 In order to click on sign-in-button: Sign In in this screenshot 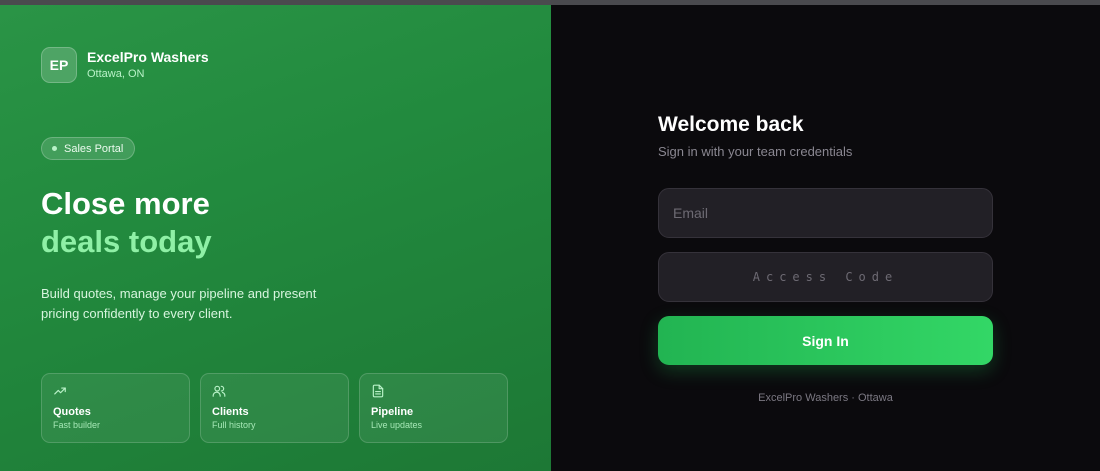, I will do `click(825, 340)`.